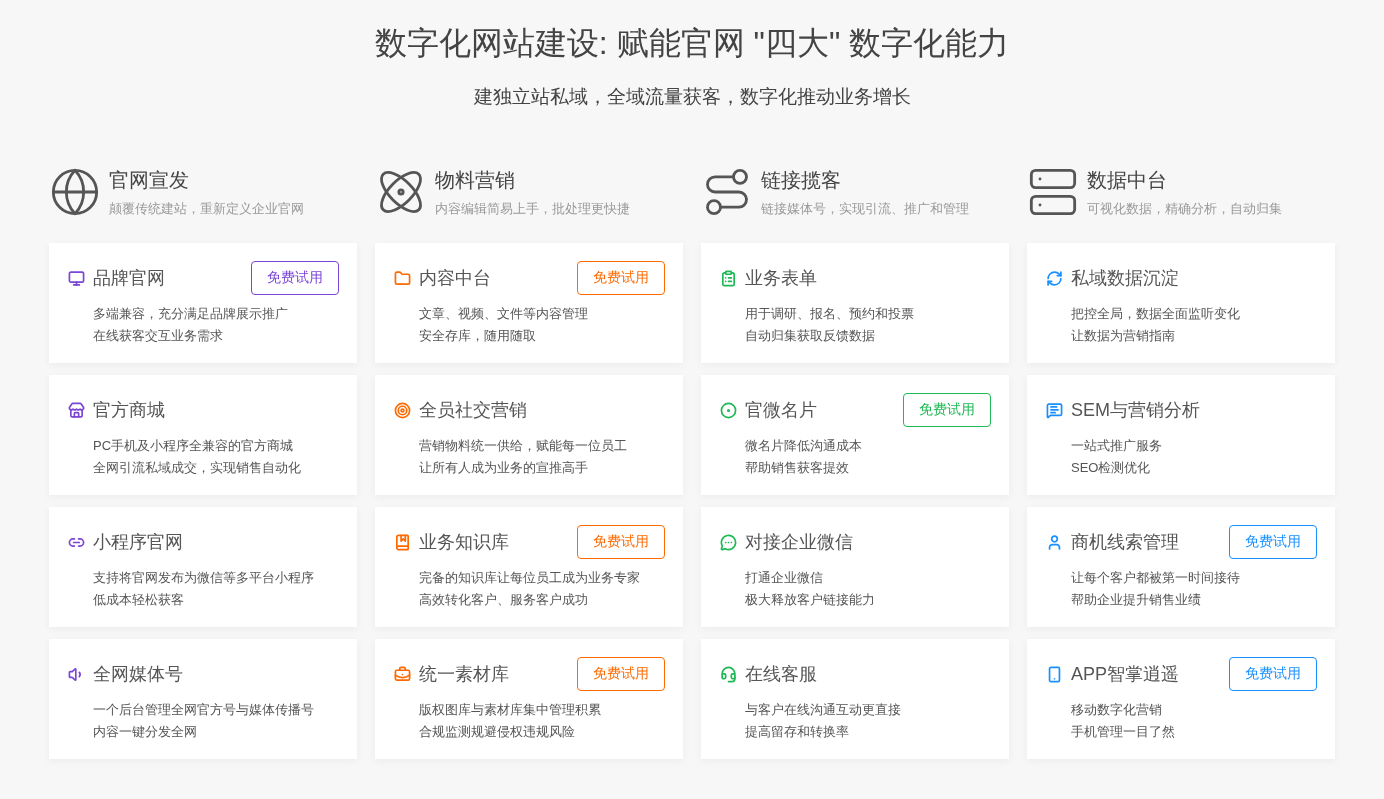  I want to click on feature-description: 让所有人成为业务的宣推高手, so click(504, 468).